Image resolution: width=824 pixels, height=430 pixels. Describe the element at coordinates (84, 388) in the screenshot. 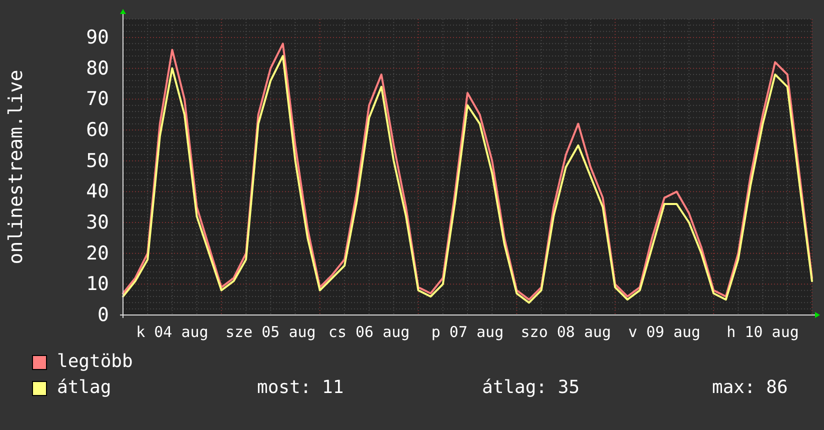

I see `legend-label: átlag` at that location.